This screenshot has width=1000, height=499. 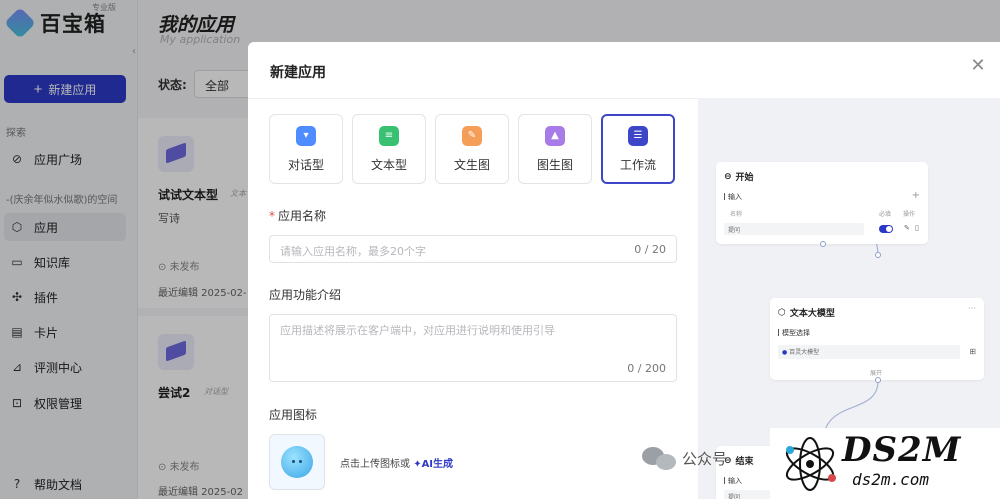 What do you see at coordinates (554, 164) in the screenshot?
I see `type-card-label: 图生图` at bounding box center [554, 164].